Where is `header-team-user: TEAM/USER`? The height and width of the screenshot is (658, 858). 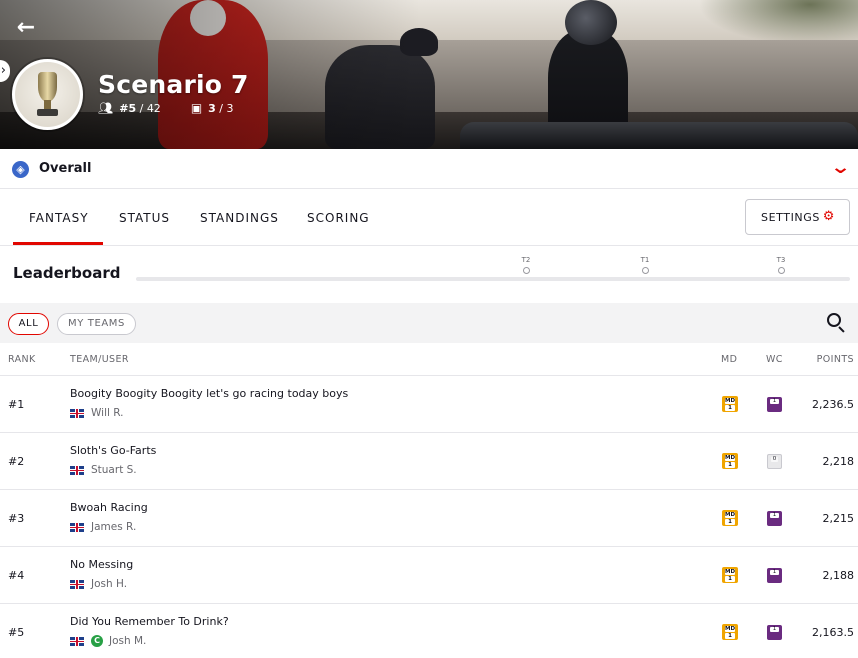
header-team-user: TEAM/USER is located at coordinates (99, 359).